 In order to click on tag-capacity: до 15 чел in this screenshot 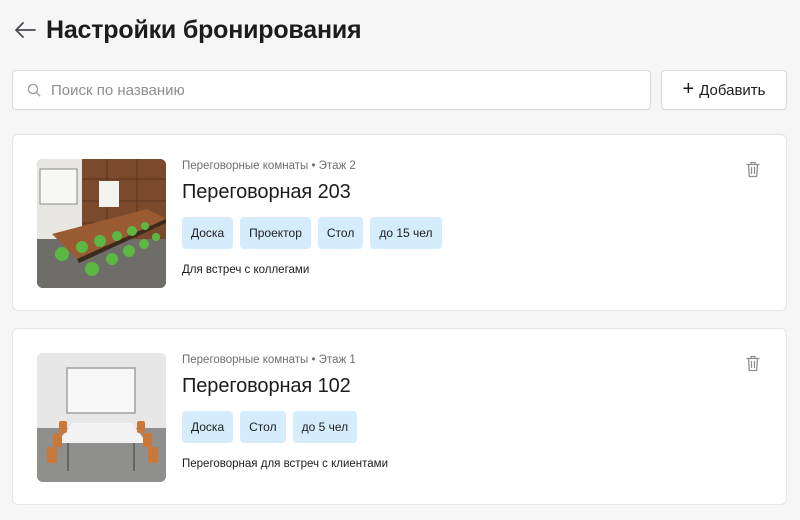, I will do `click(406, 233)`.